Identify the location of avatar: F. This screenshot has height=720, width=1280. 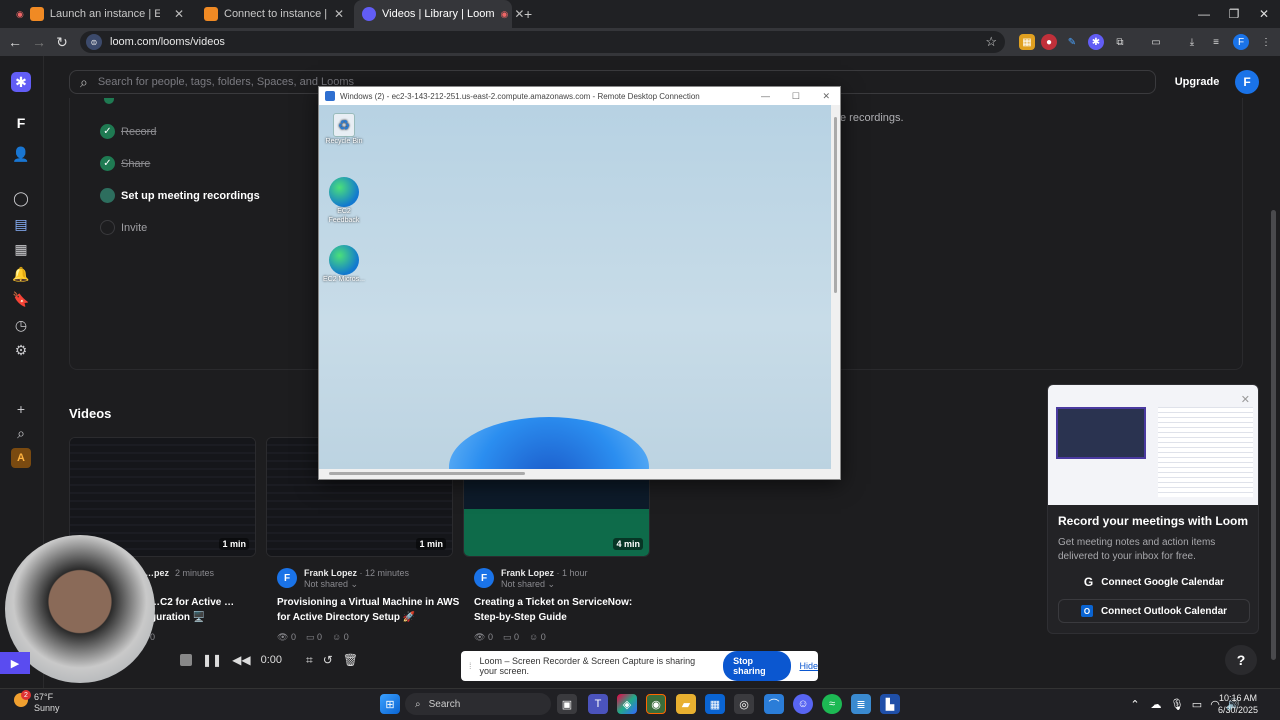
(1247, 82).